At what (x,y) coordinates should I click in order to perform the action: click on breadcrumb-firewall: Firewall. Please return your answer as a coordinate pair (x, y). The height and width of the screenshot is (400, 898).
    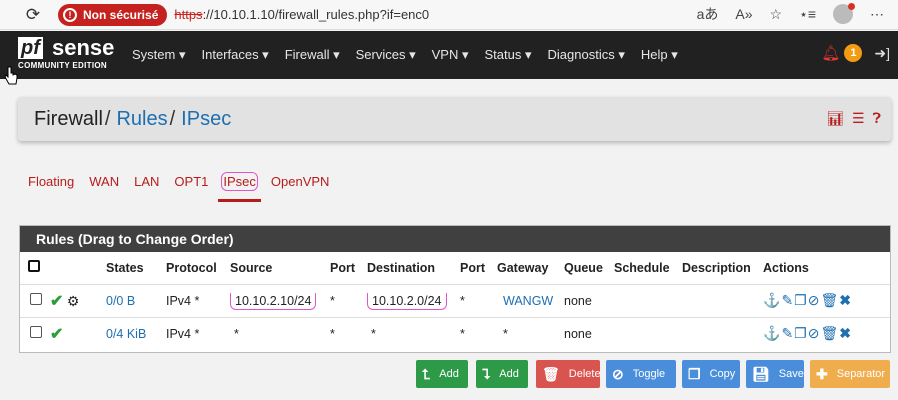
    Looking at the image, I should click on (68, 118).